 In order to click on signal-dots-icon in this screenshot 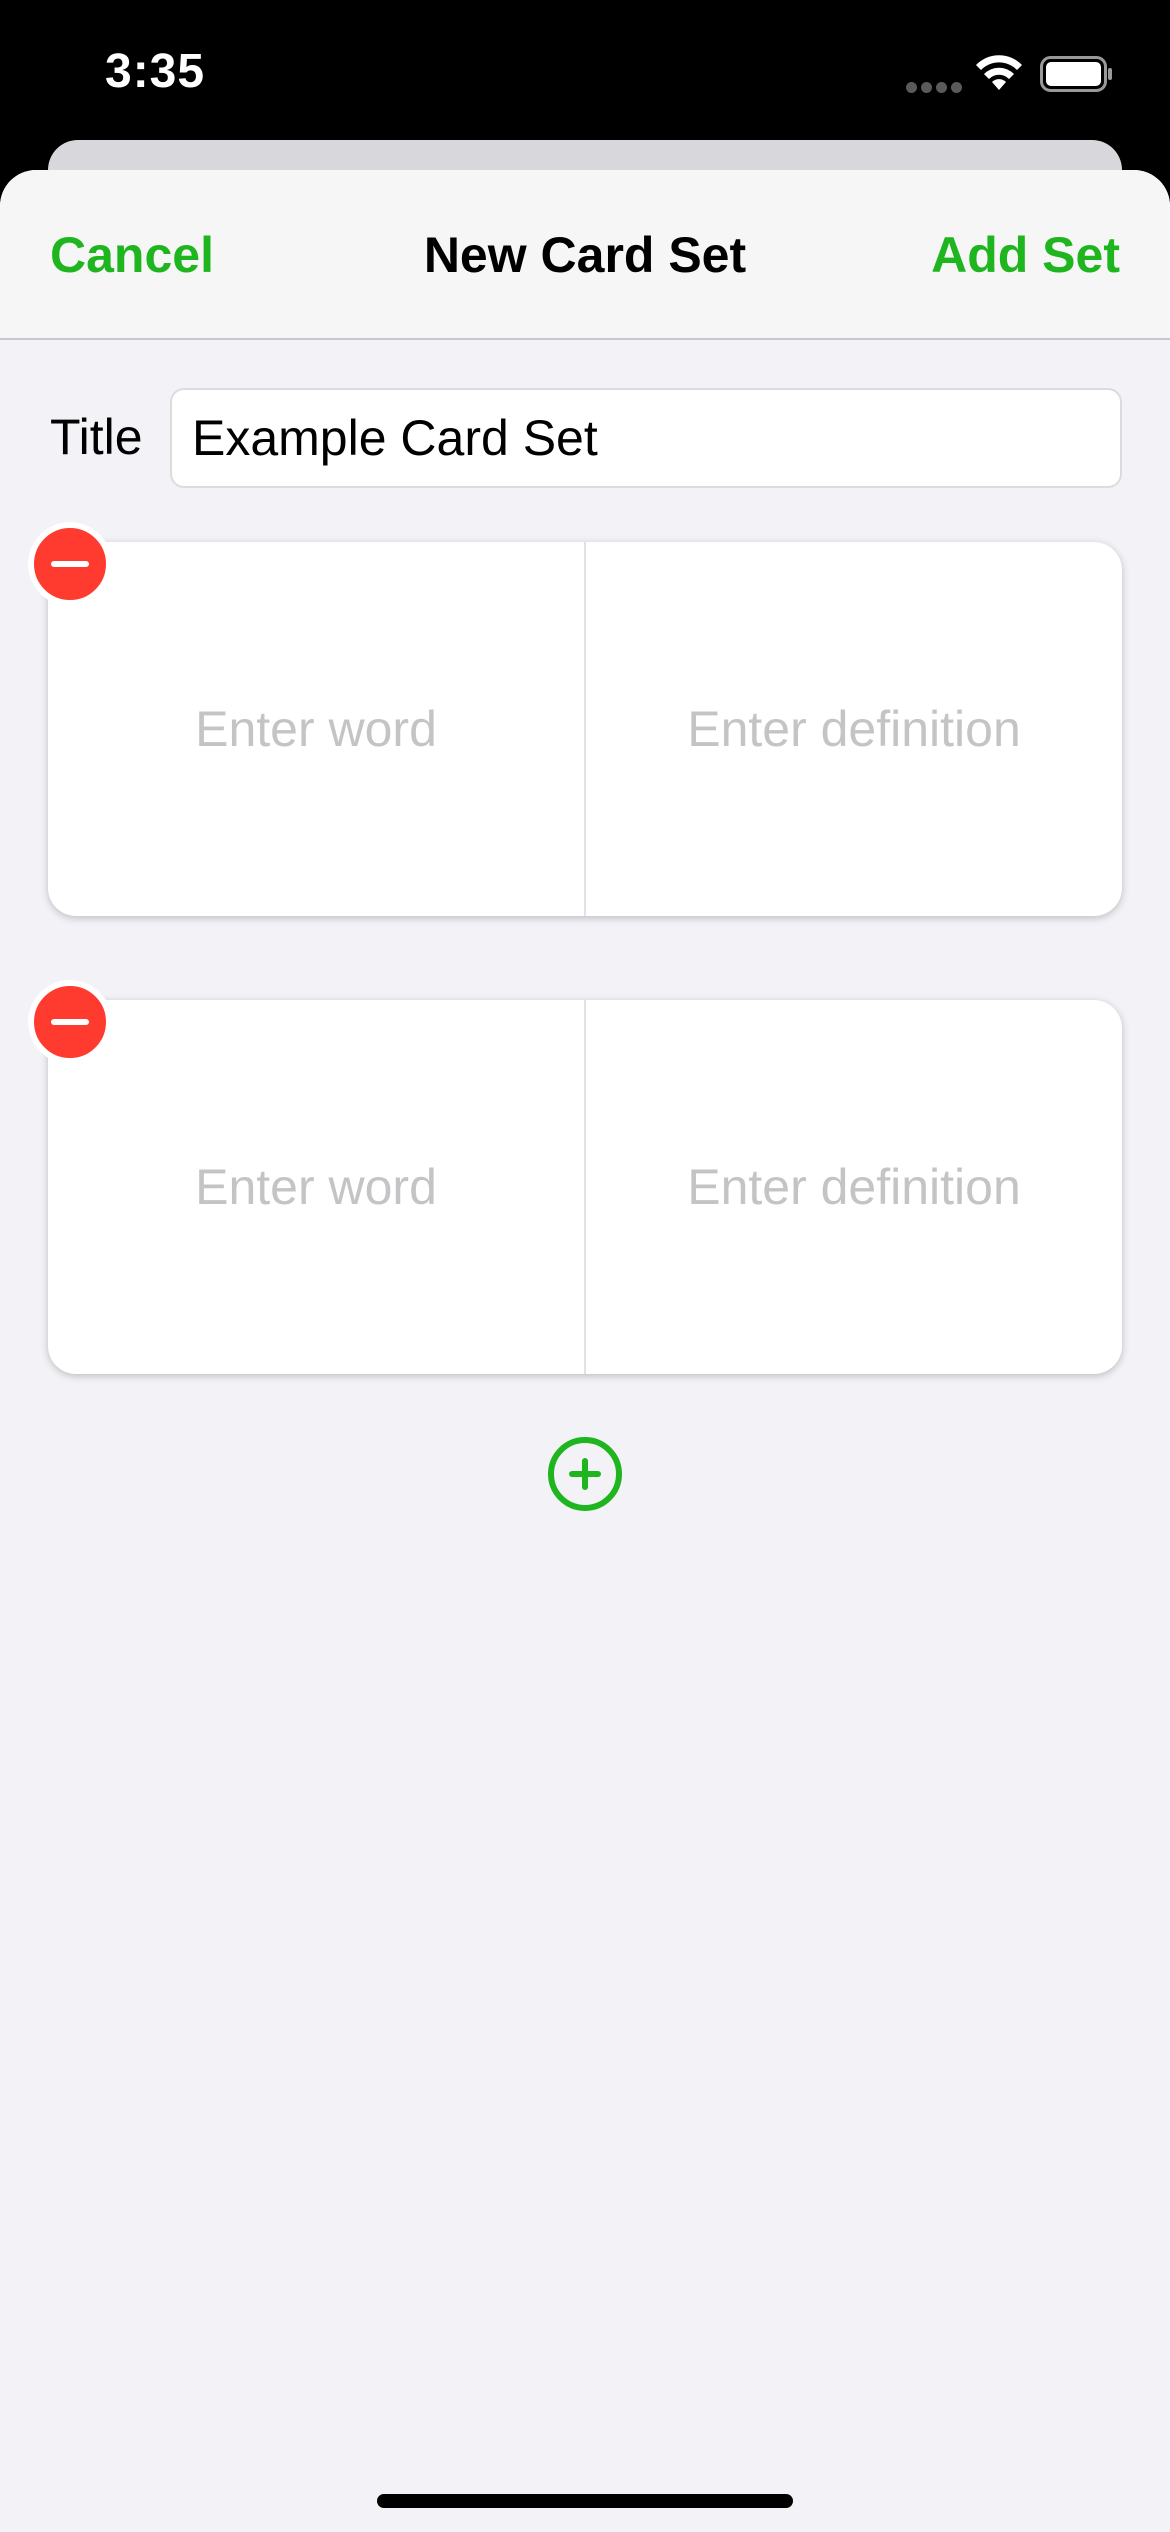, I will do `click(934, 88)`.